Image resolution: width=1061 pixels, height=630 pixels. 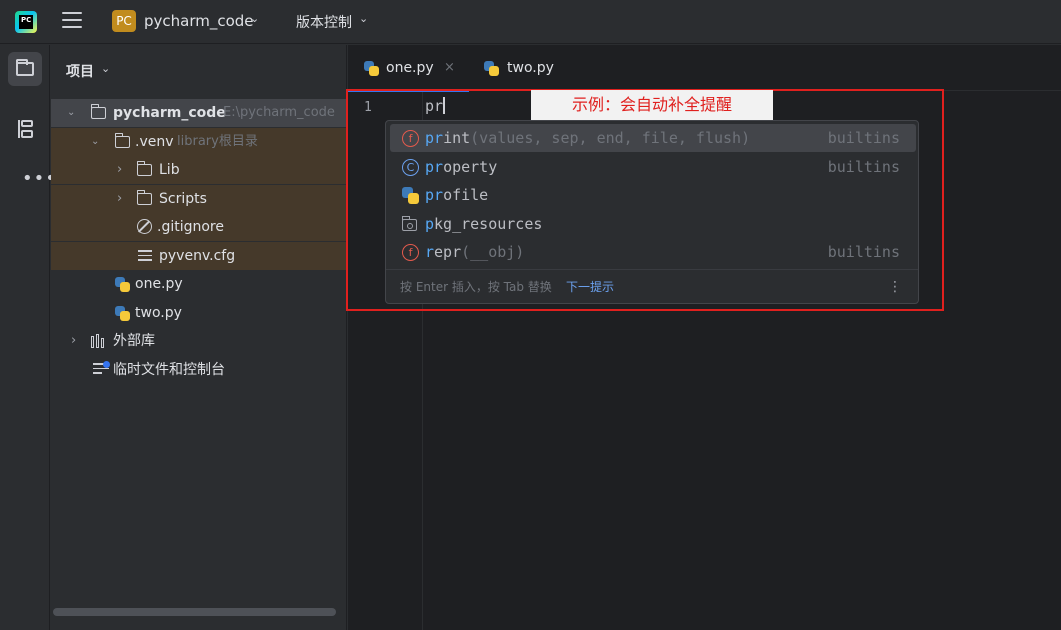 I want to click on tree-item-pyvenv-cfg: pyvenv.cfg, so click(x=198, y=256).